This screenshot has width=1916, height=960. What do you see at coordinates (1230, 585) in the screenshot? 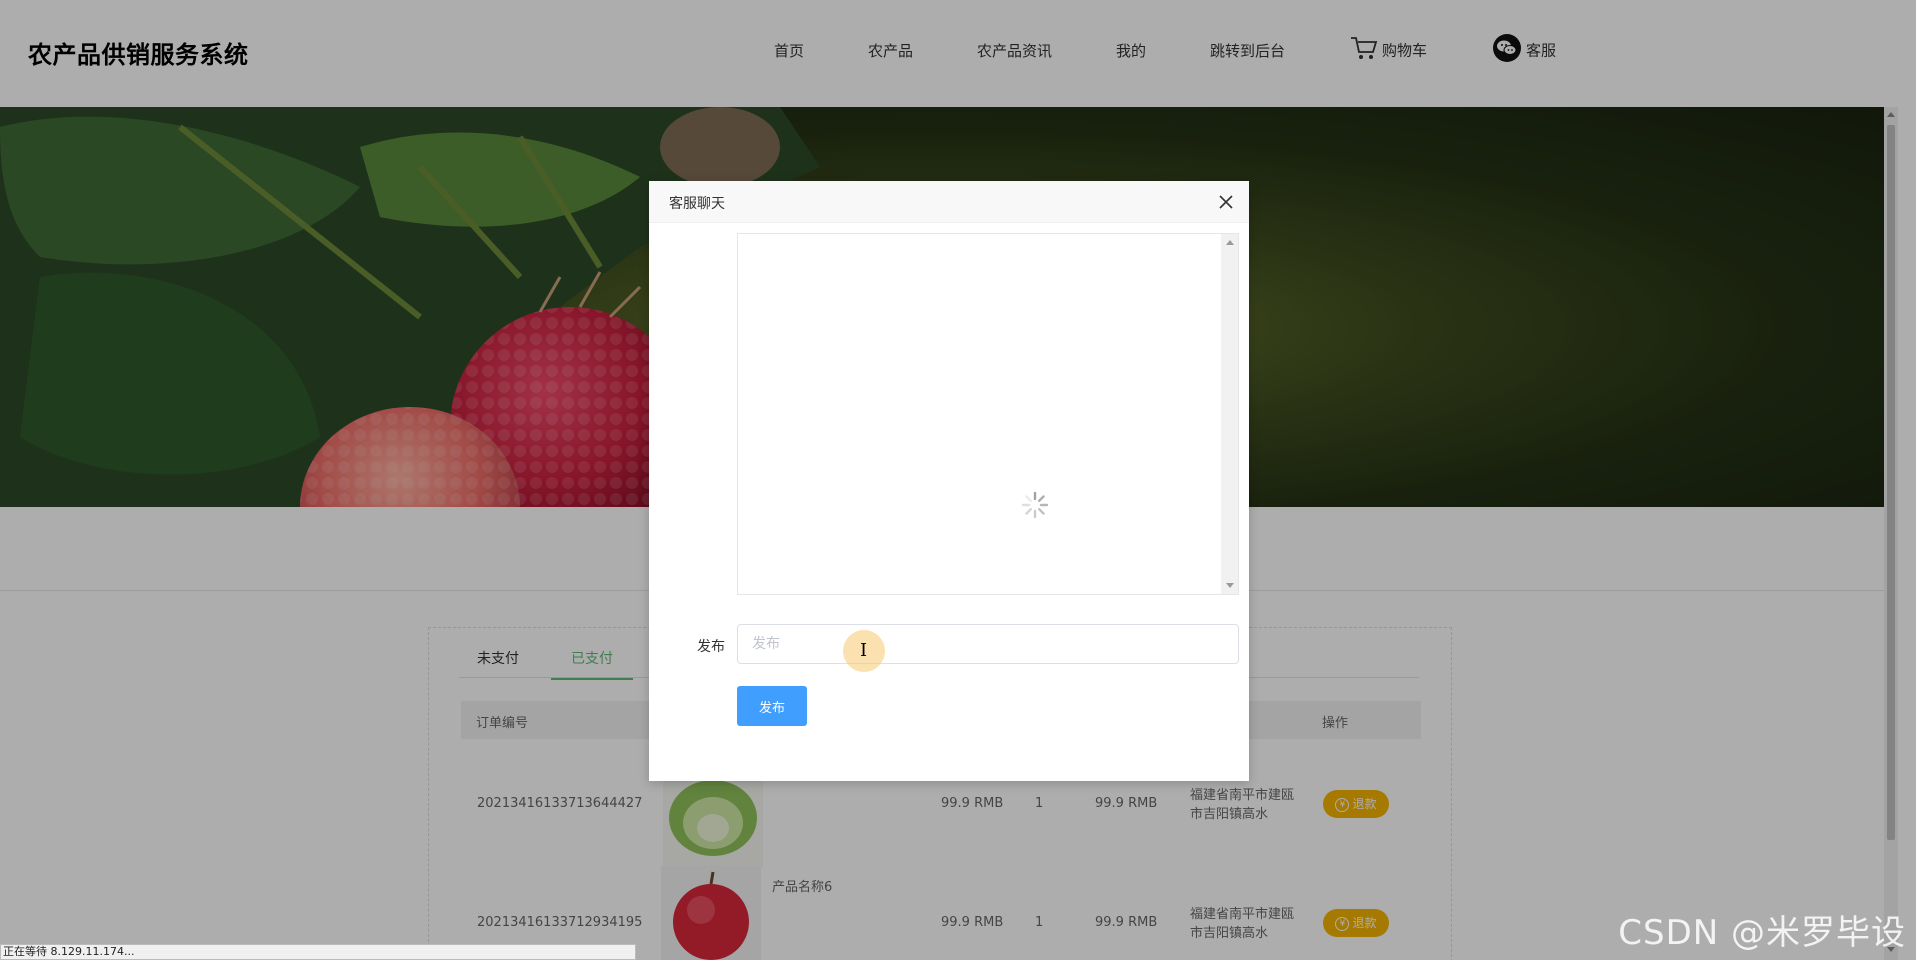
I see `scroll-down-icon` at bounding box center [1230, 585].